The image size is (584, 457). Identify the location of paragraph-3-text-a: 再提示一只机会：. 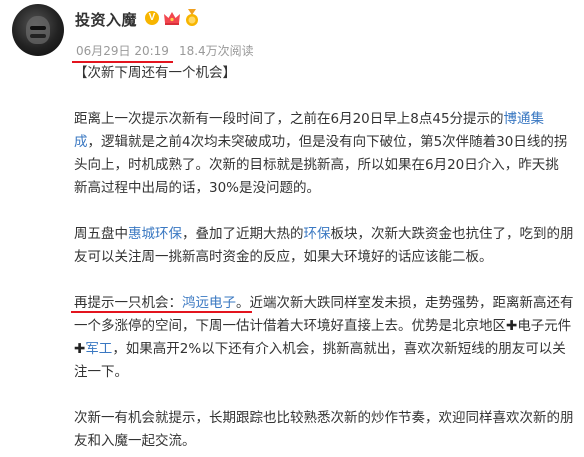
(128, 303).